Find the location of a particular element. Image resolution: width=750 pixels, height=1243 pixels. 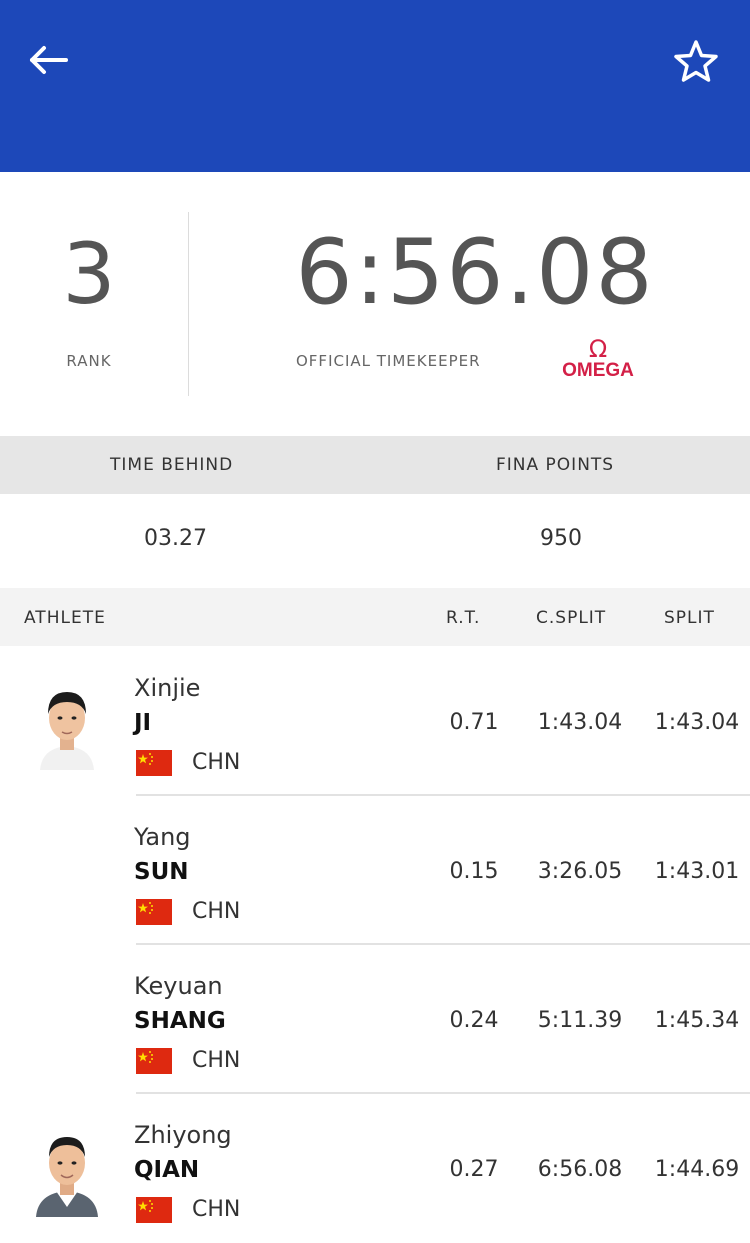

stats-header: TIME BEHIND FINA POINTS is located at coordinates (375, 465).